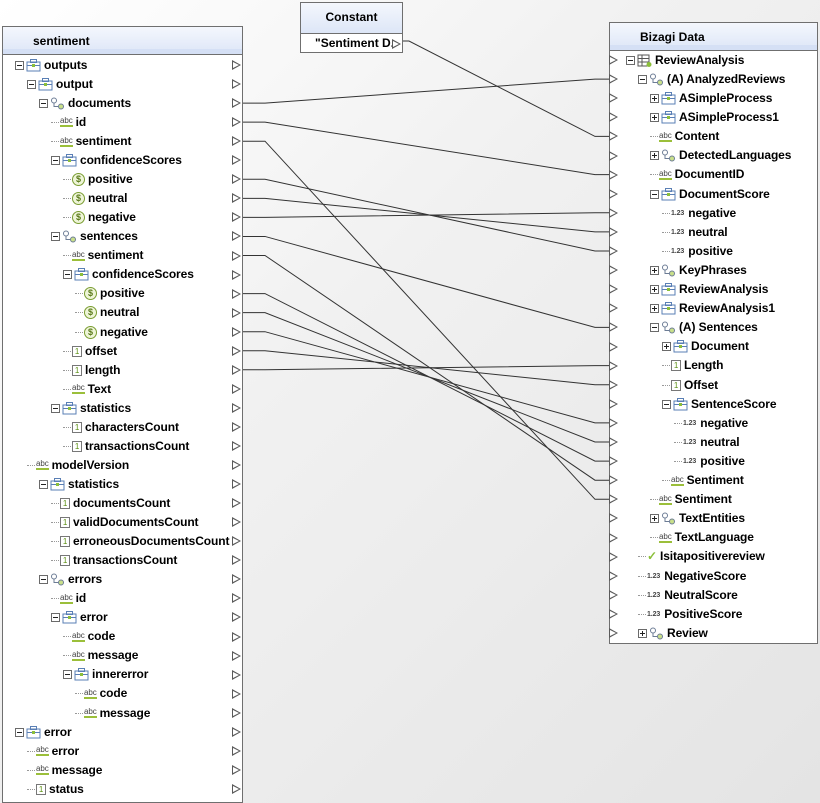 The image size is (820, 803). I want to click on target-tree-row: 1 Length, so click(692, 365).